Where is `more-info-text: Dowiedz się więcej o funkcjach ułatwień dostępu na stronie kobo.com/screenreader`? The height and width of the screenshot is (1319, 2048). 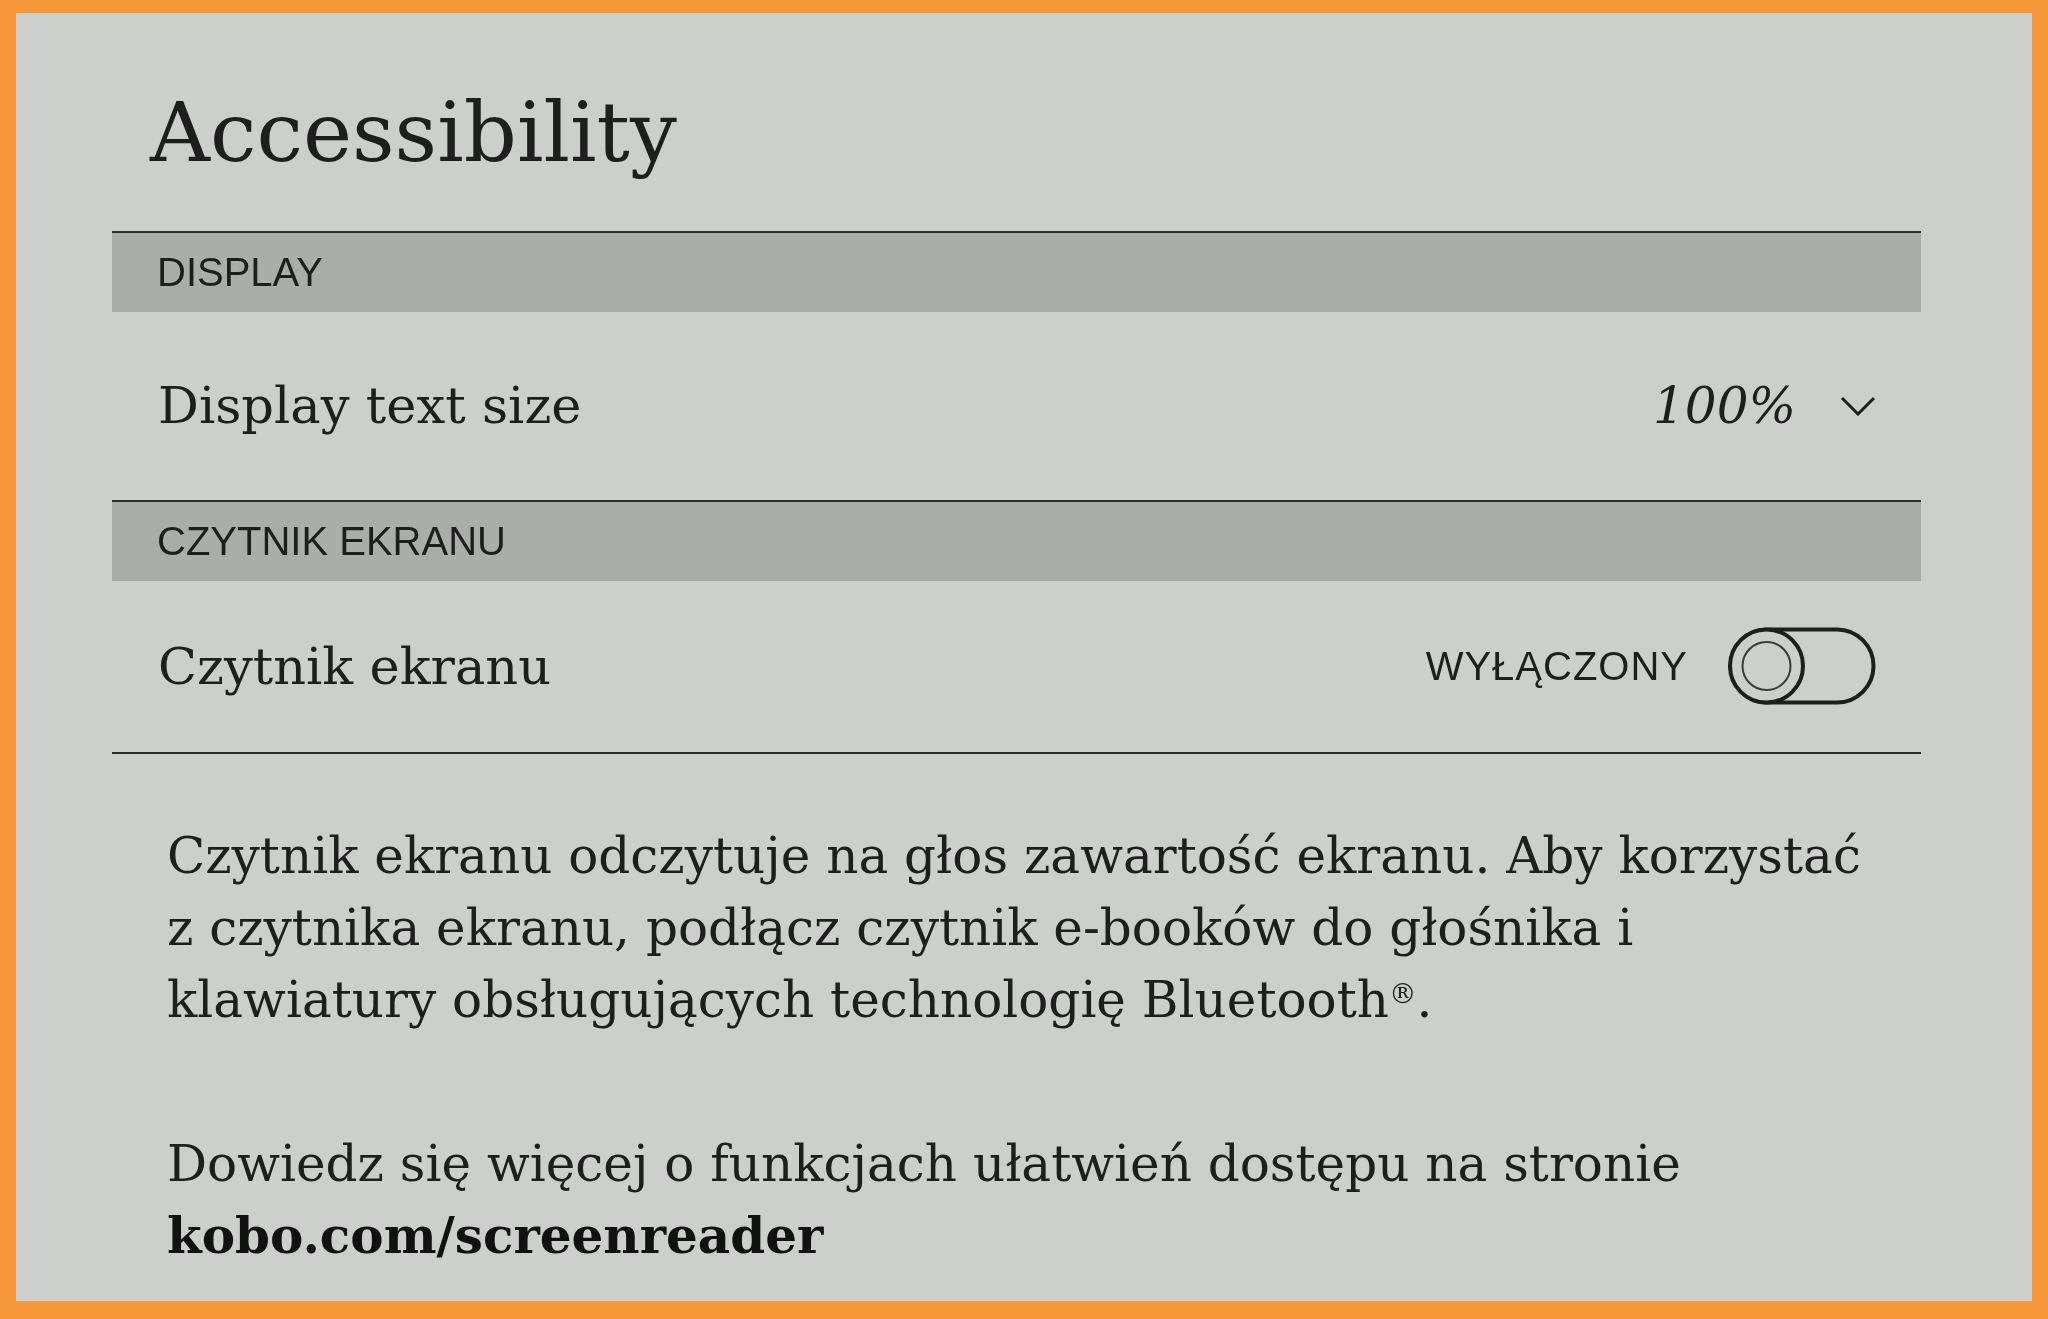
more-info-text: Dowiedz się więcej o funkcjach ułatwień dostępu na stronie kobo.com/screenreader is located at coordinates (924, 1200).